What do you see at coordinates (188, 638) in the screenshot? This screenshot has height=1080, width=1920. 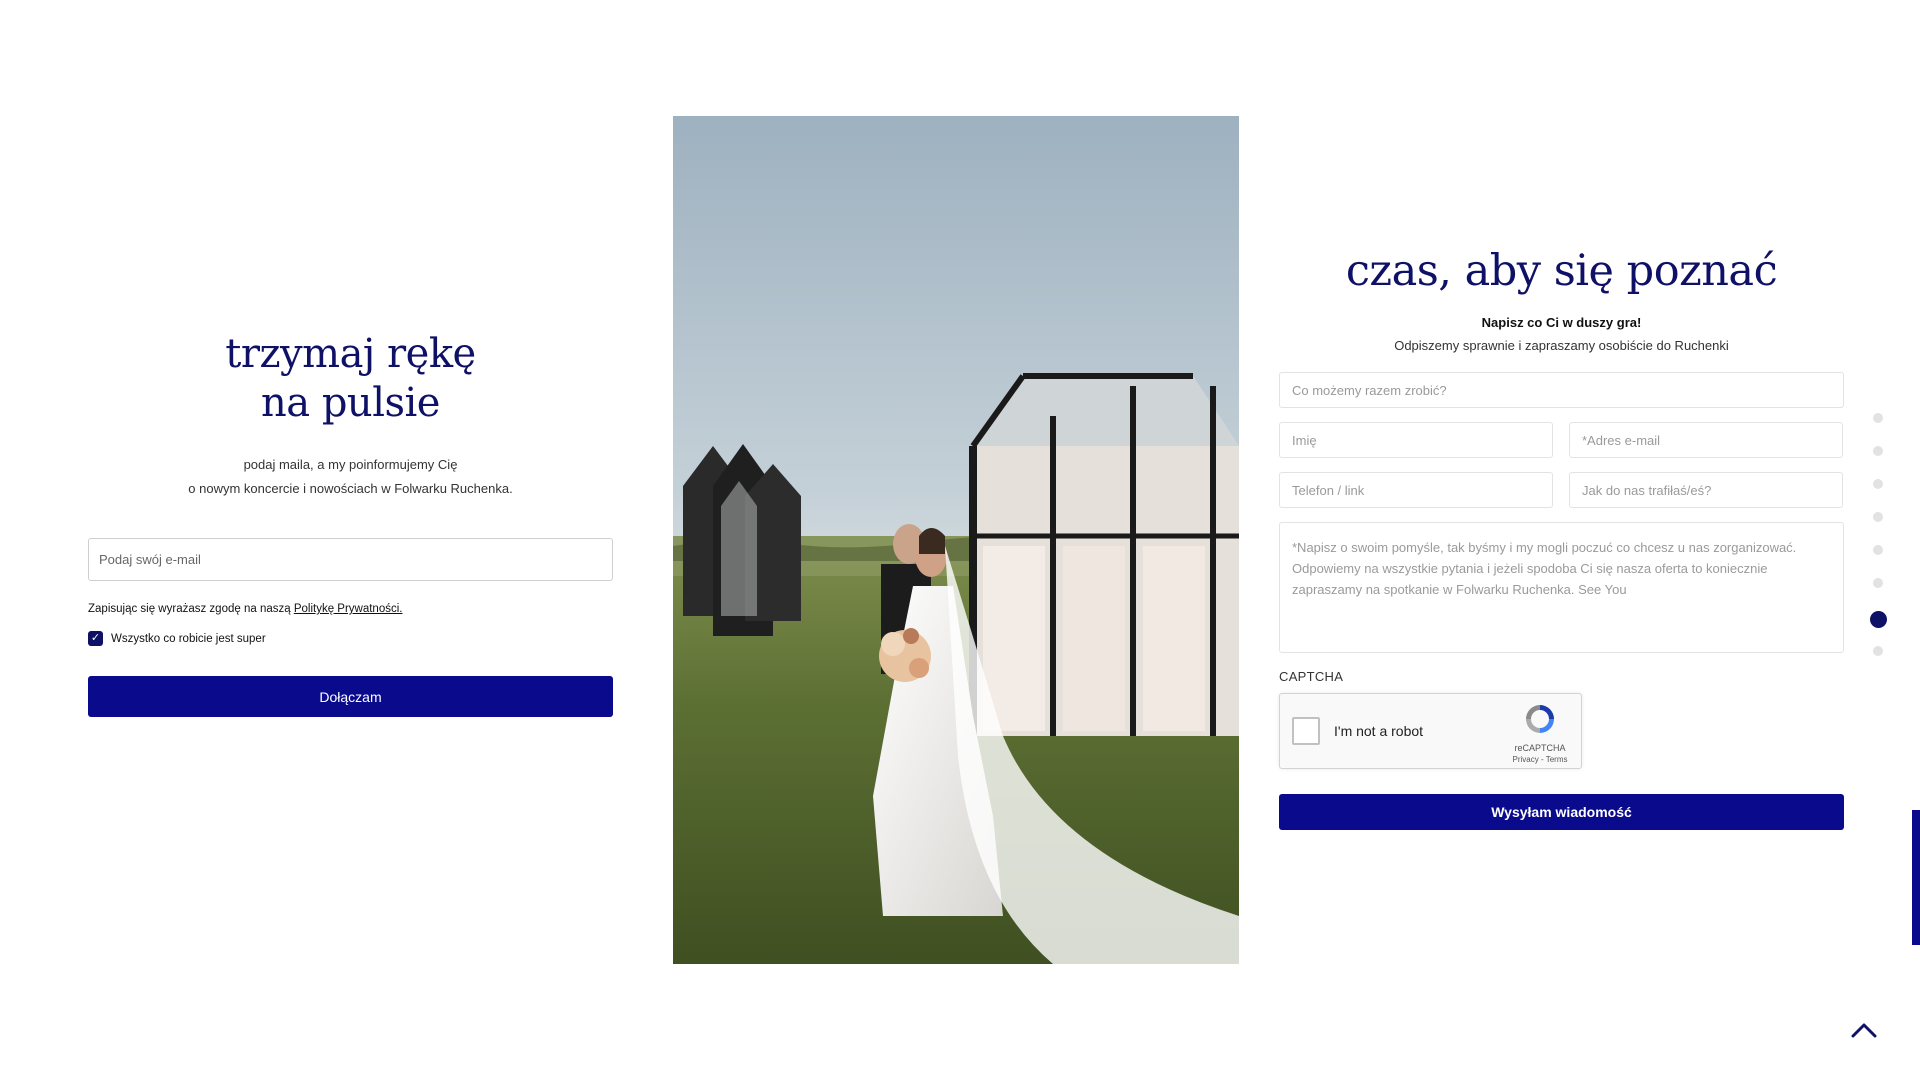 I see `newsletter-checkbox-label: Wszystko co robicie jest super` at bounding box center [188, 638].